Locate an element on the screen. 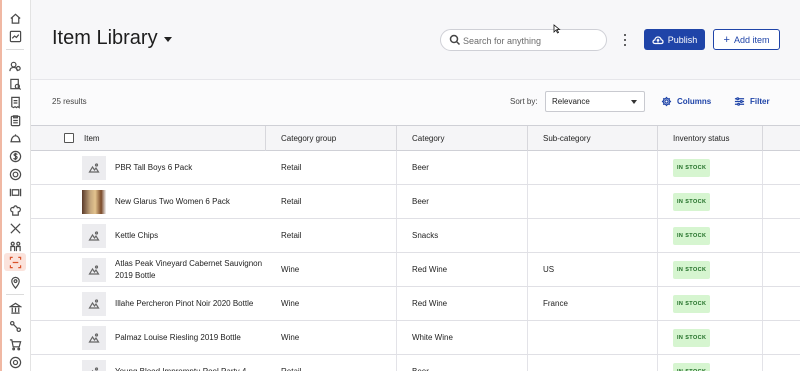 This screenshot has width=800, height=371. title-dropdown-caret-icon is located at coordinates (168, 39).